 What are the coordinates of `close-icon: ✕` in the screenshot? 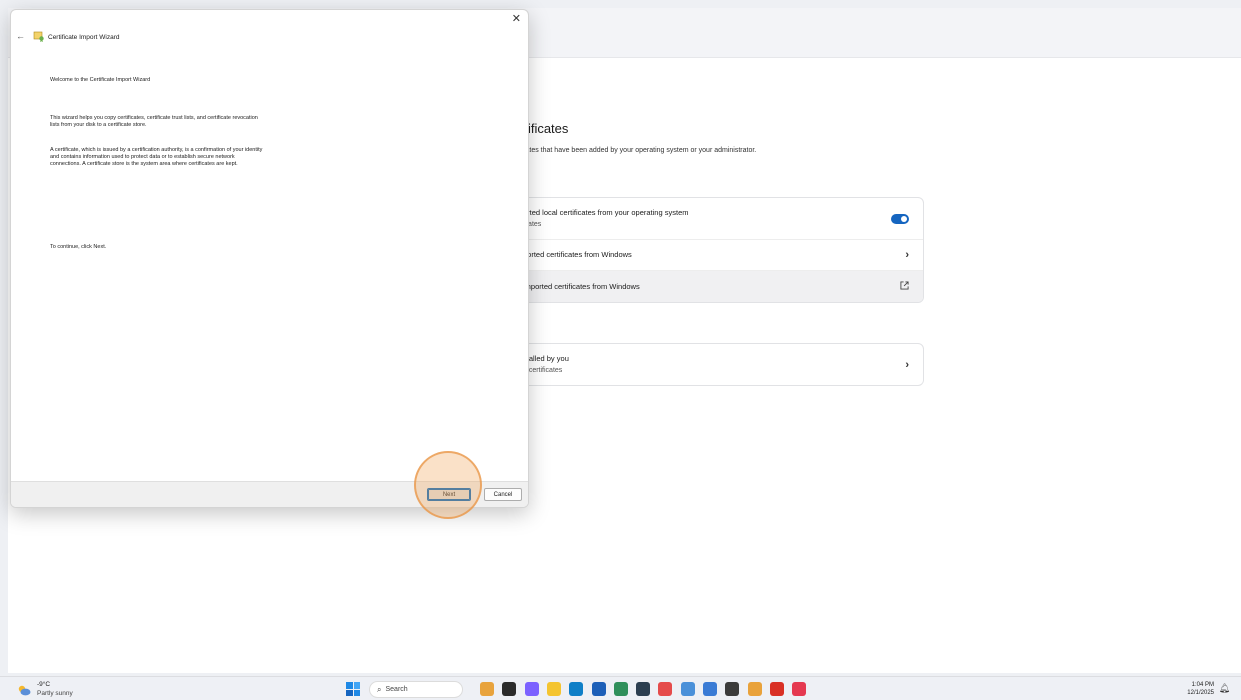 It's located at (516, 18).